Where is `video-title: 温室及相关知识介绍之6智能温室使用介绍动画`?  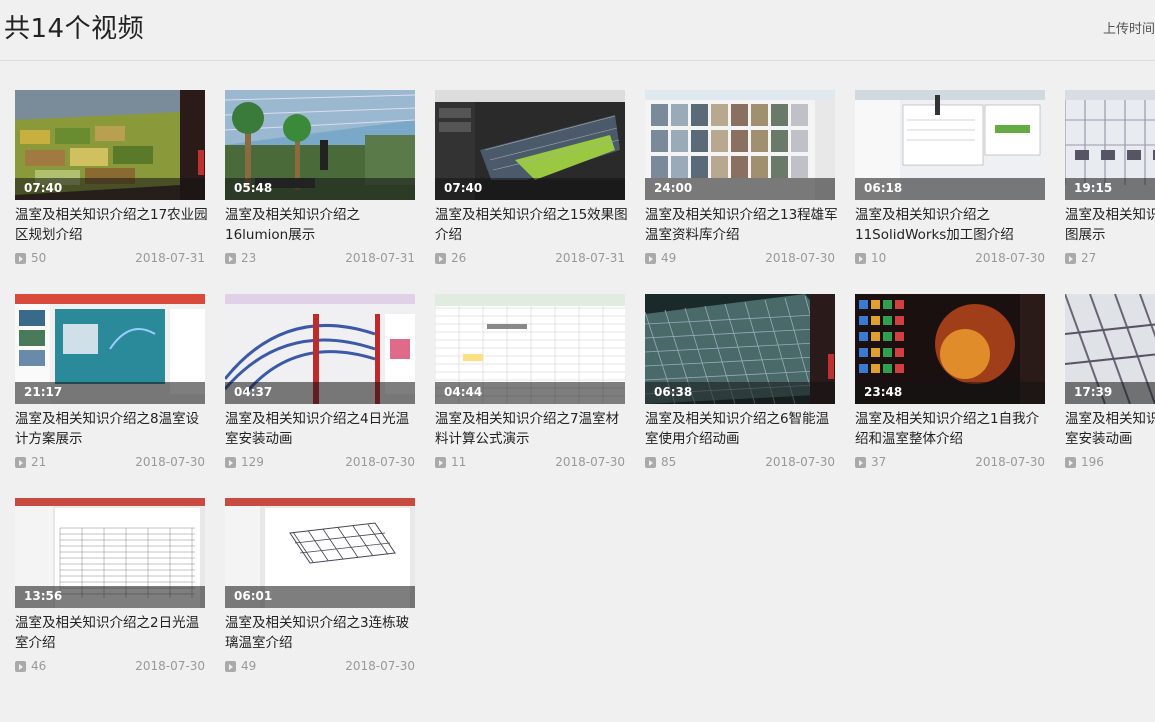
video-title: 温室及相关知识介绍之6智能温室使用介绍动画 is located at coordinates (742, 429).